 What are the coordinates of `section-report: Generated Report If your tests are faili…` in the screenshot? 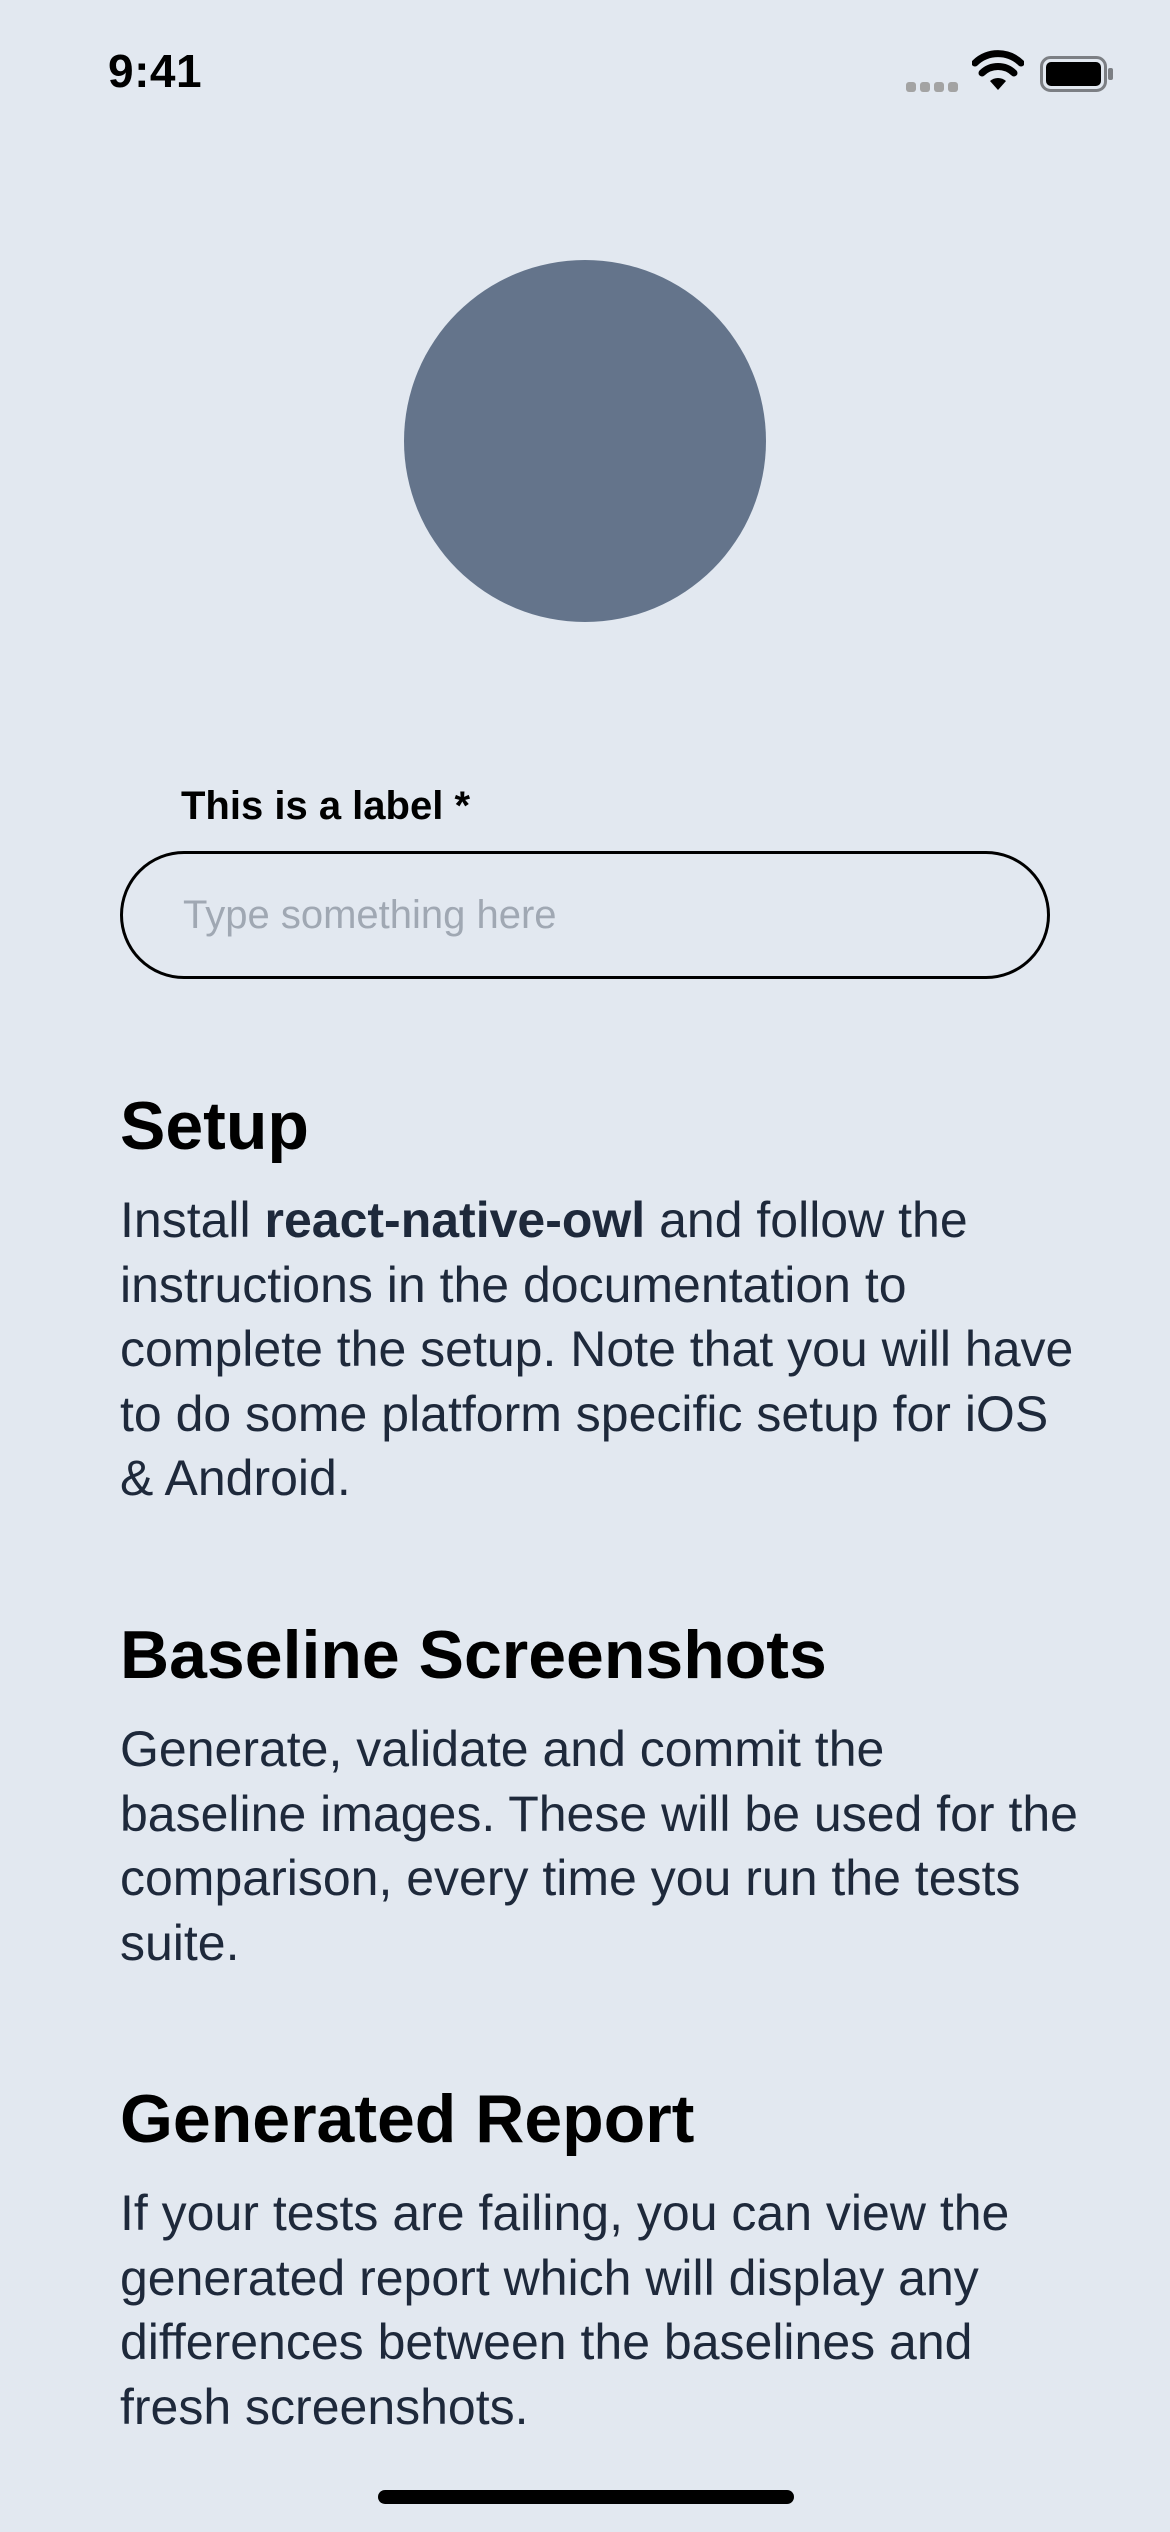 It's located at (600, 2259).